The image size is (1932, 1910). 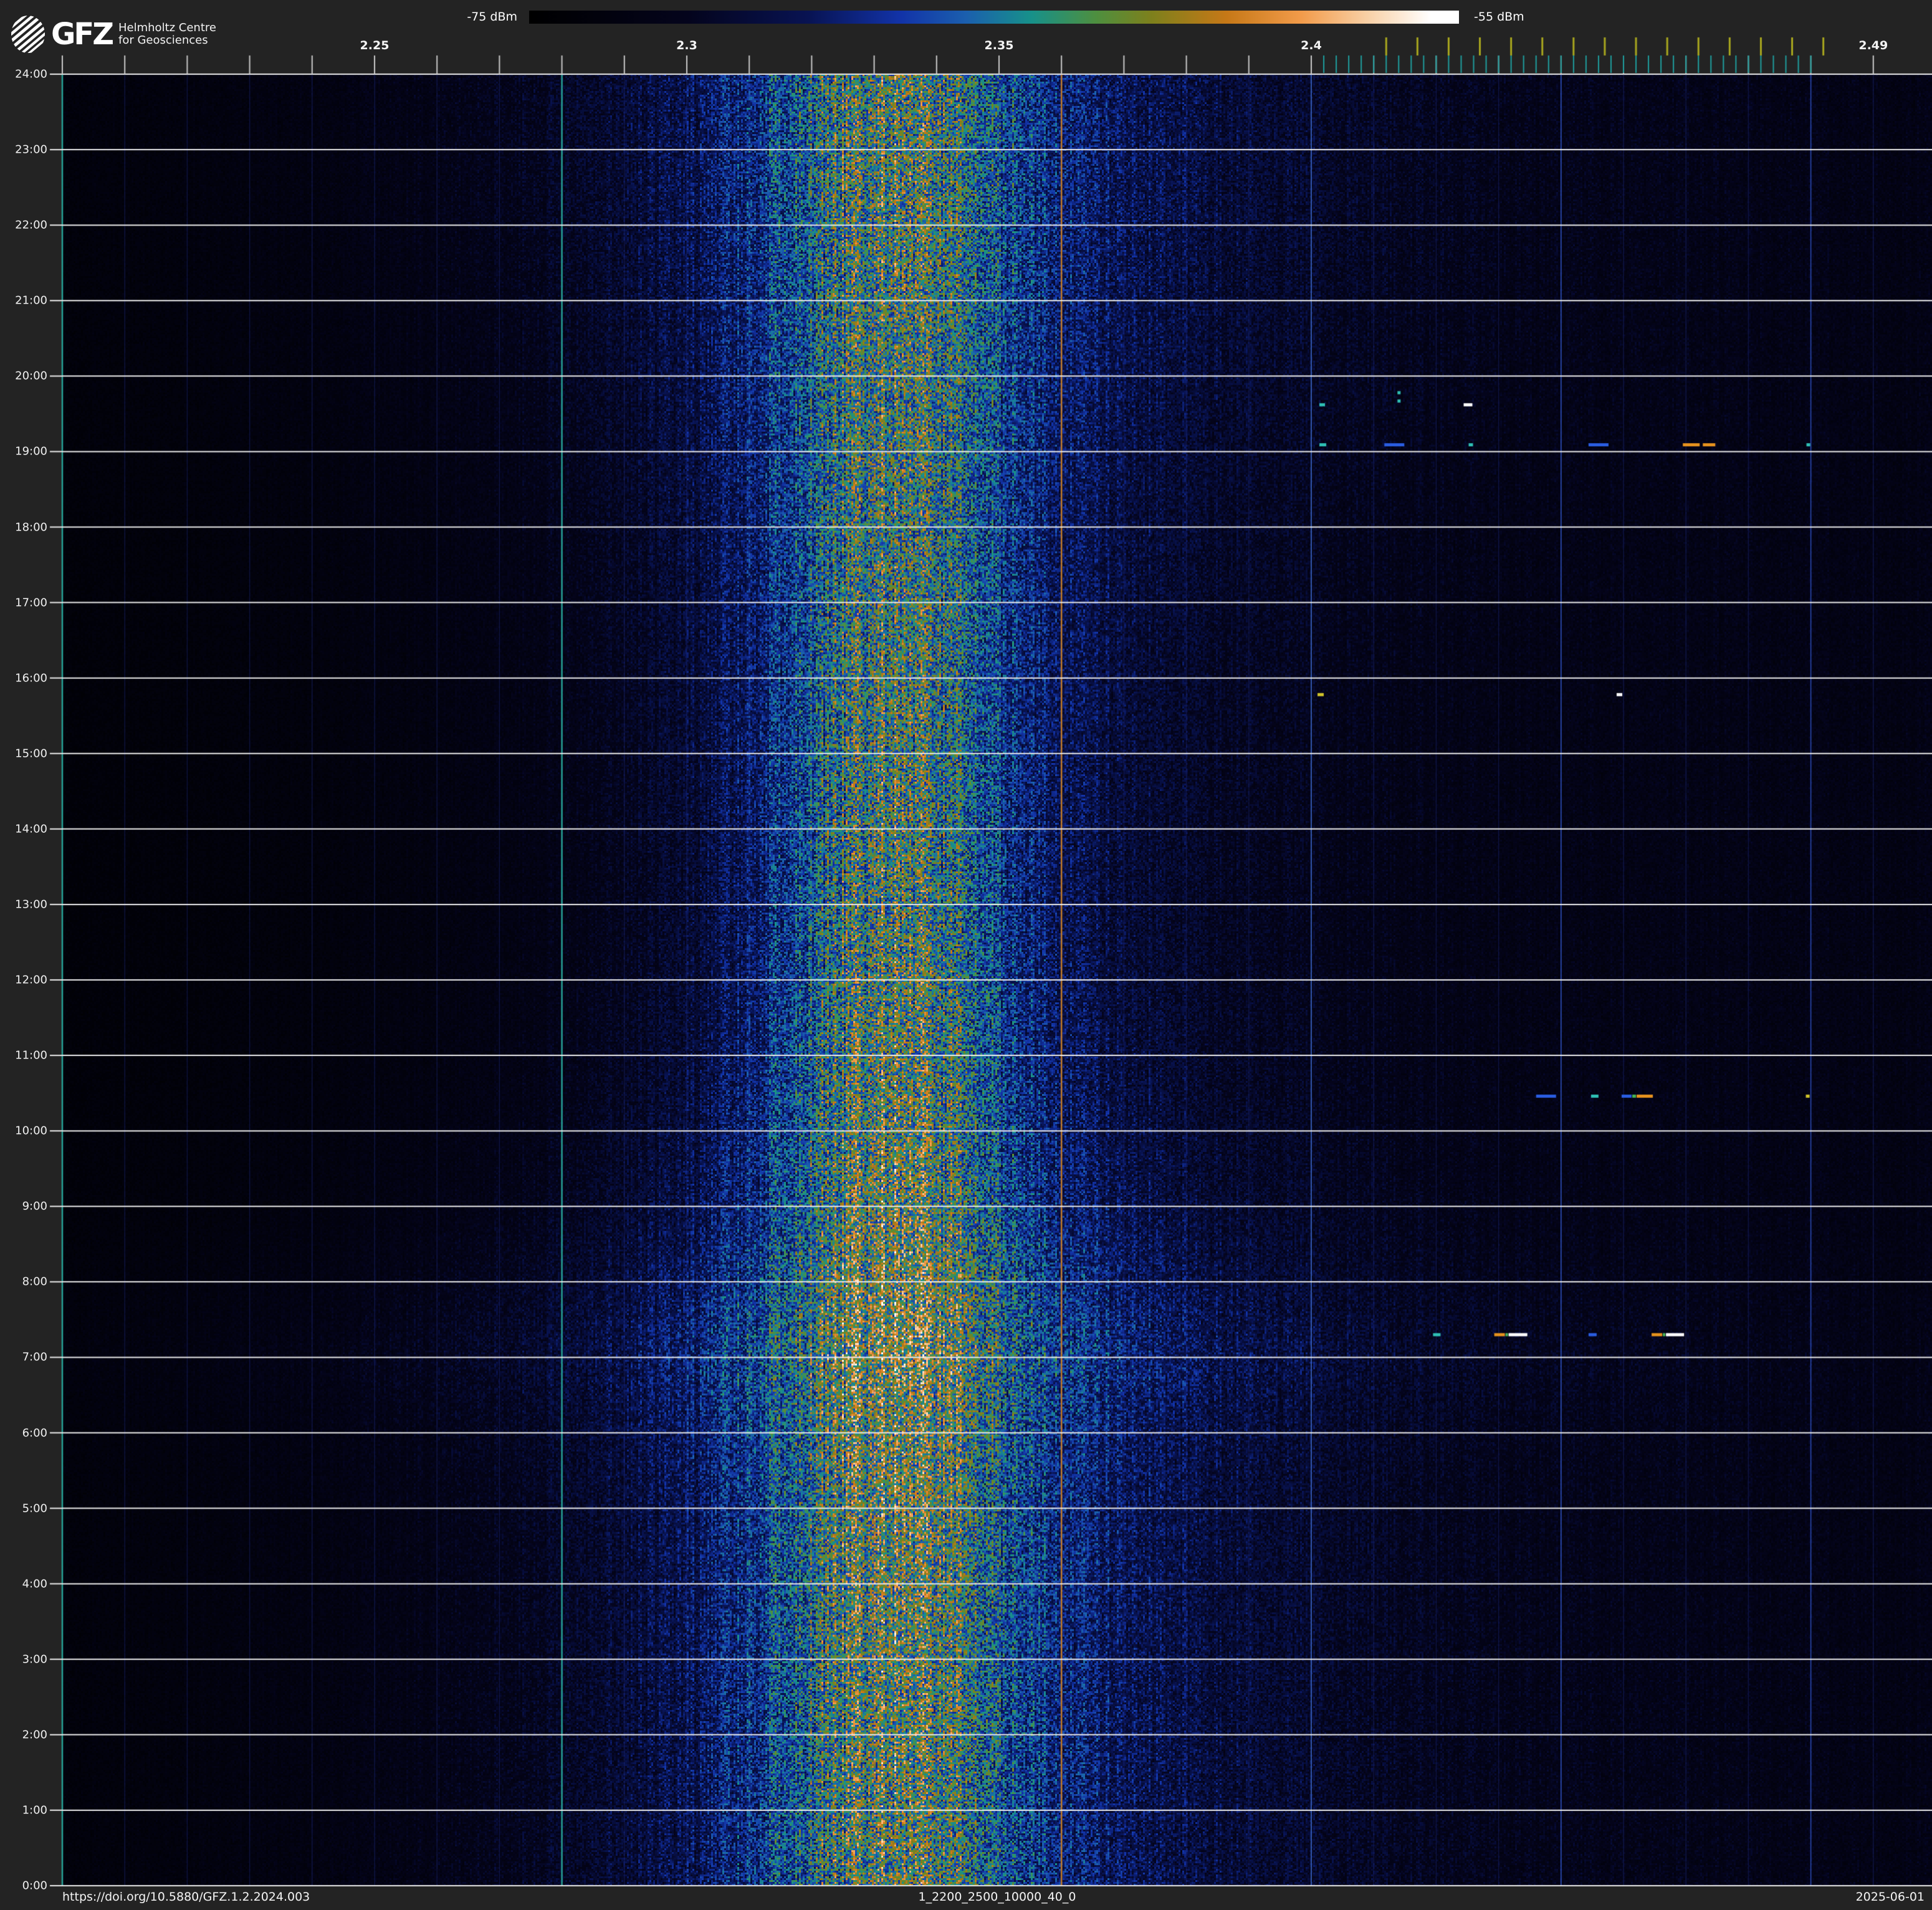 I want to click on gfz-globe-icon, so click(x=28, y=34).